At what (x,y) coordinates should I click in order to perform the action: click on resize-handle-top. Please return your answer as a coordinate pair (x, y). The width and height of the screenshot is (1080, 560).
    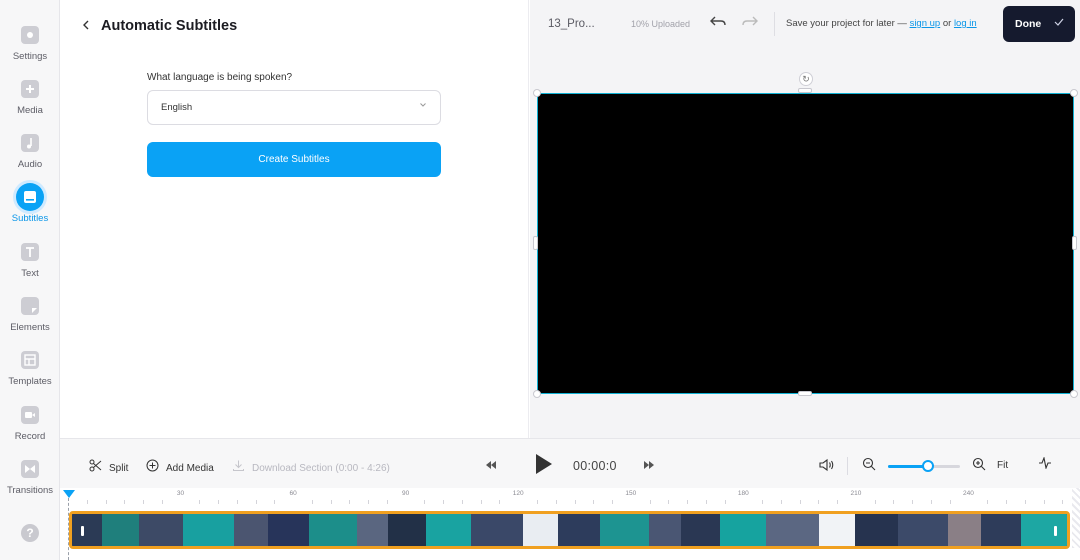
    Looking at the image, I should click on (805, 90).